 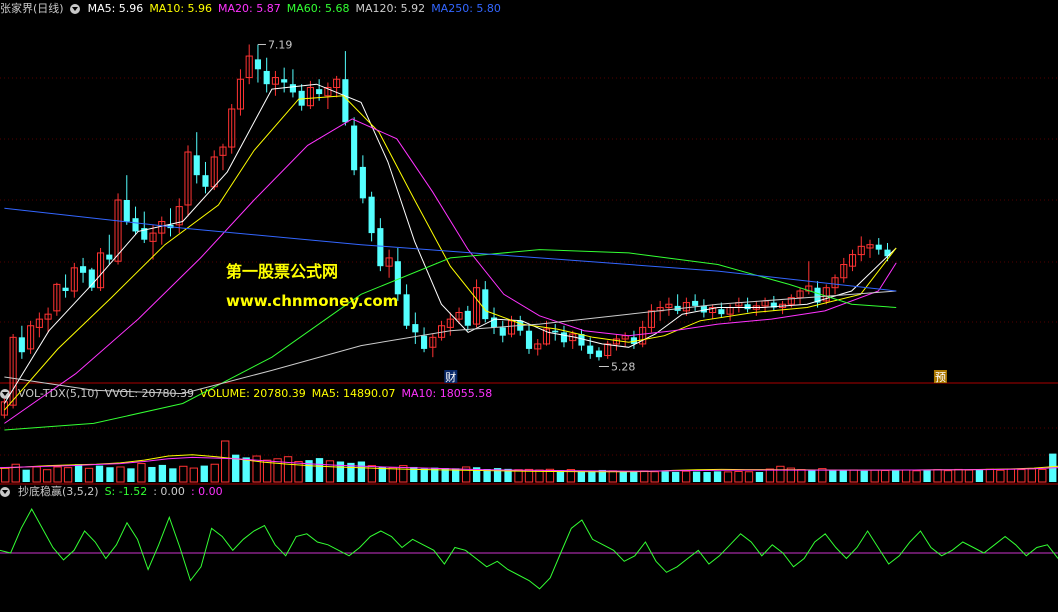 I want to click on oscillator-s-line, so click(x=529, y=548).